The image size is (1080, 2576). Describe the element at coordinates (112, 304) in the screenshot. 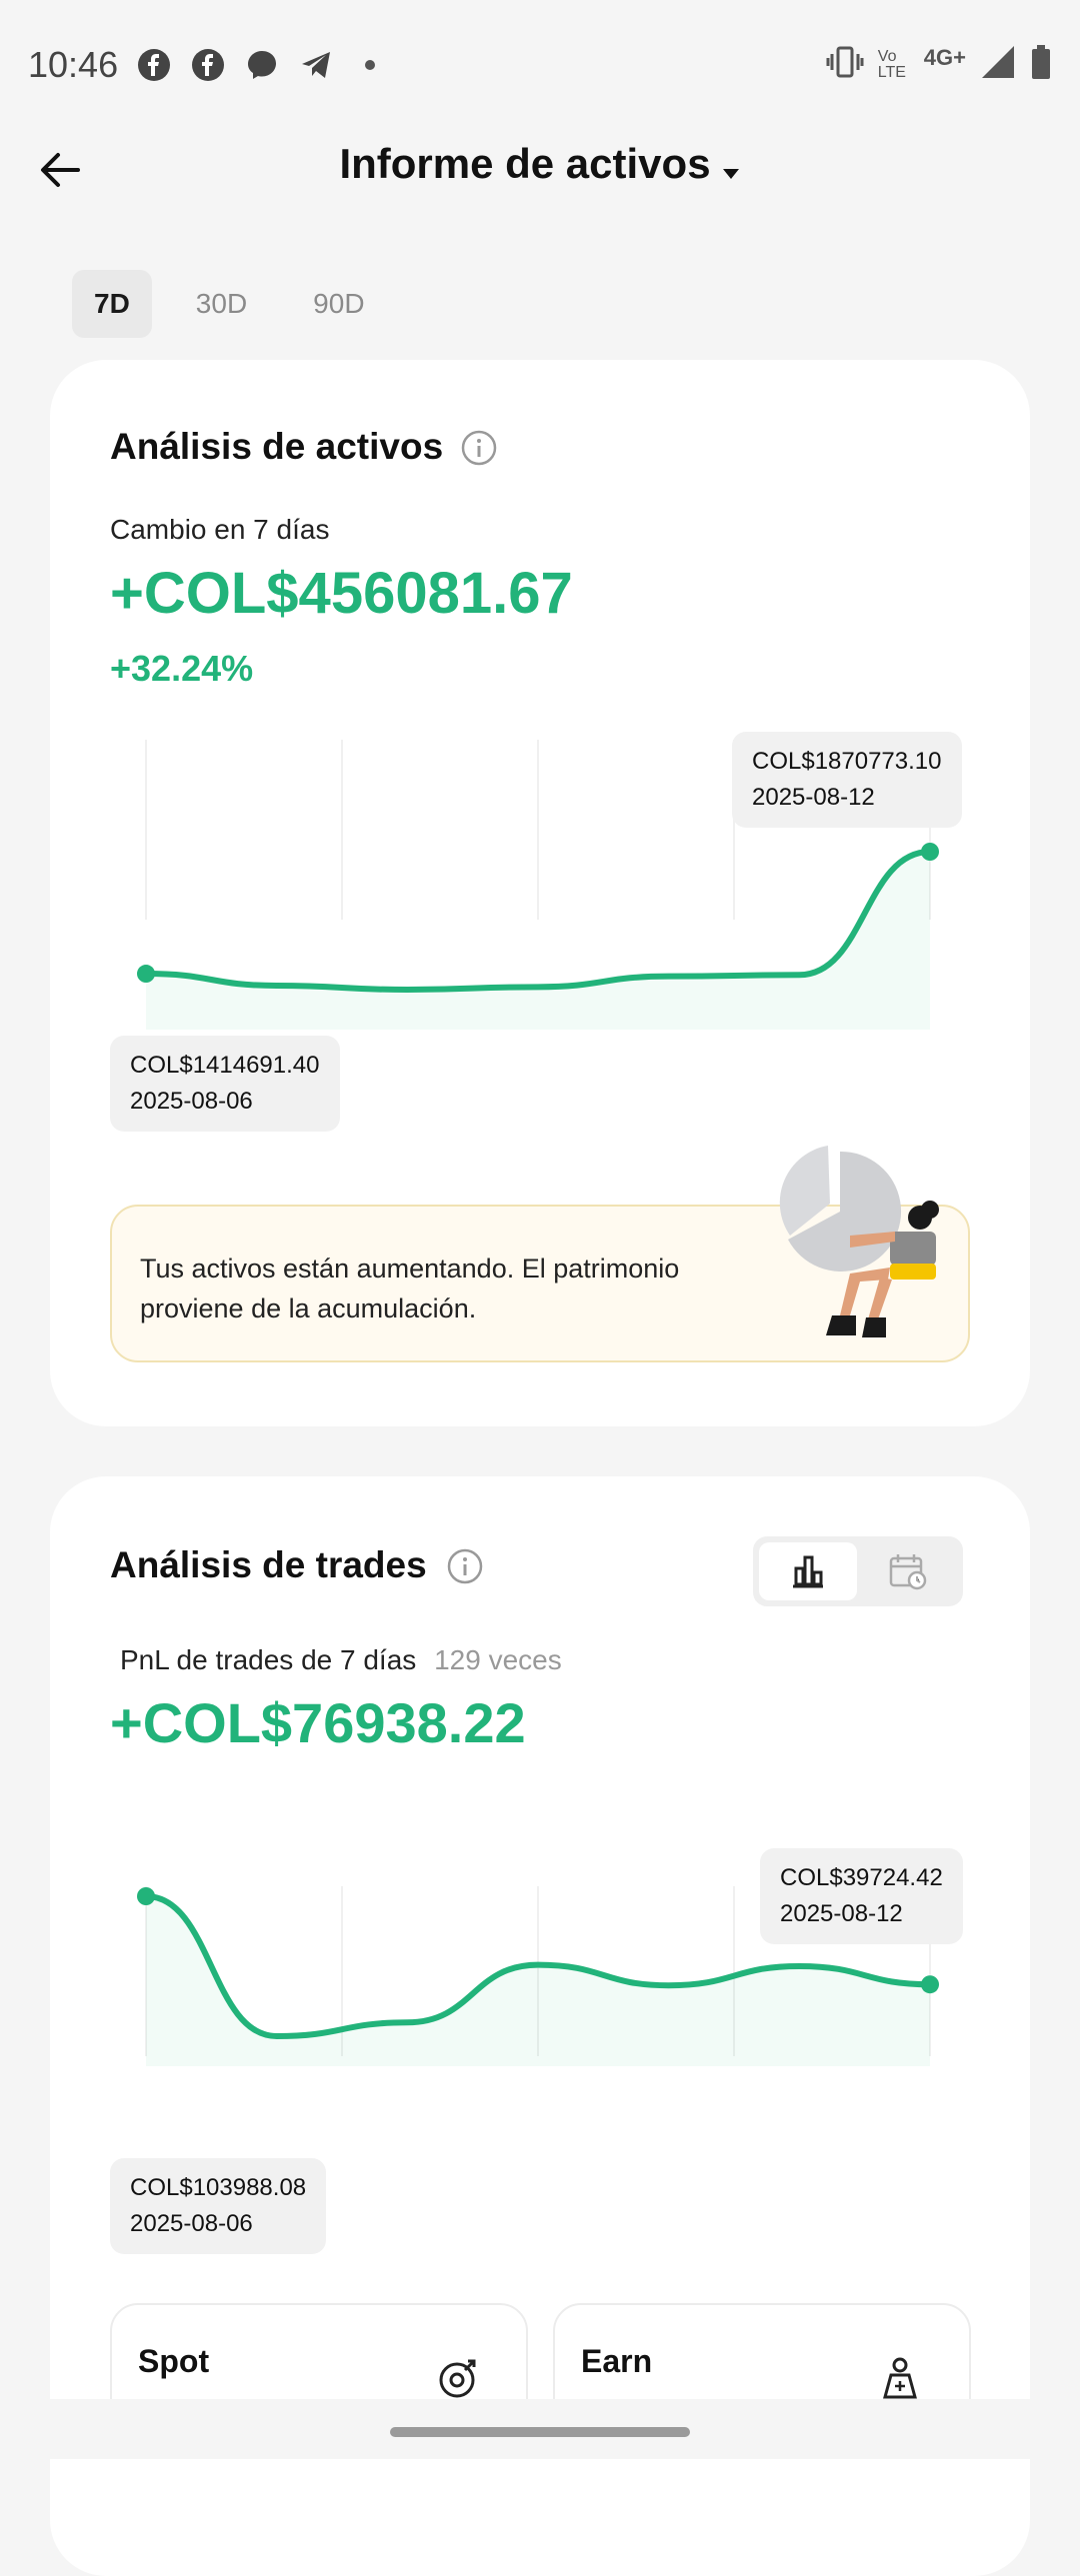

I see `tab-7d: 7D` at that location.